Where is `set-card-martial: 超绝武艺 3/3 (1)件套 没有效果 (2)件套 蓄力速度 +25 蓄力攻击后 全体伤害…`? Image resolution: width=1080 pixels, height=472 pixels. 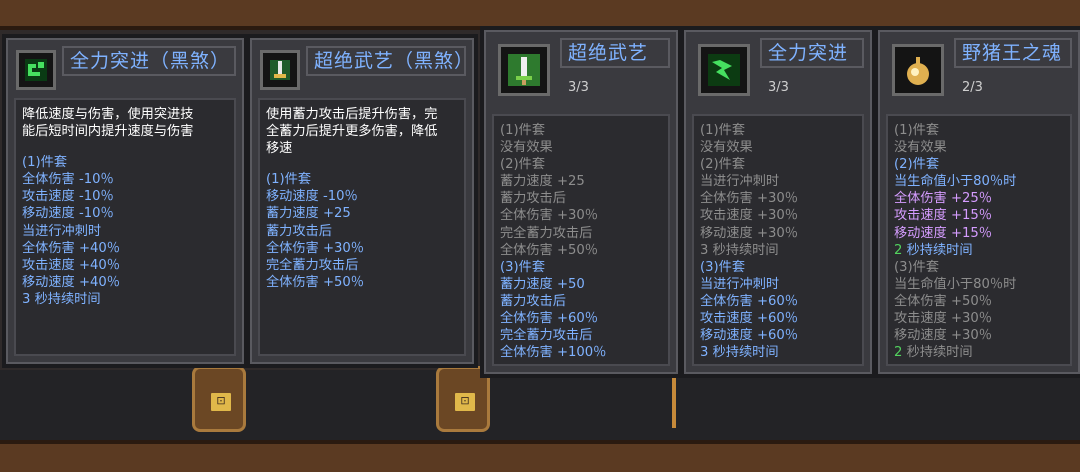
set-card-martial: 超绝武艺 3/3 (1)件套 没有效果 (2)件套 蓄力速度 +25 蓄力攻击后 全体伤害… is located at coordinates (581, 202).